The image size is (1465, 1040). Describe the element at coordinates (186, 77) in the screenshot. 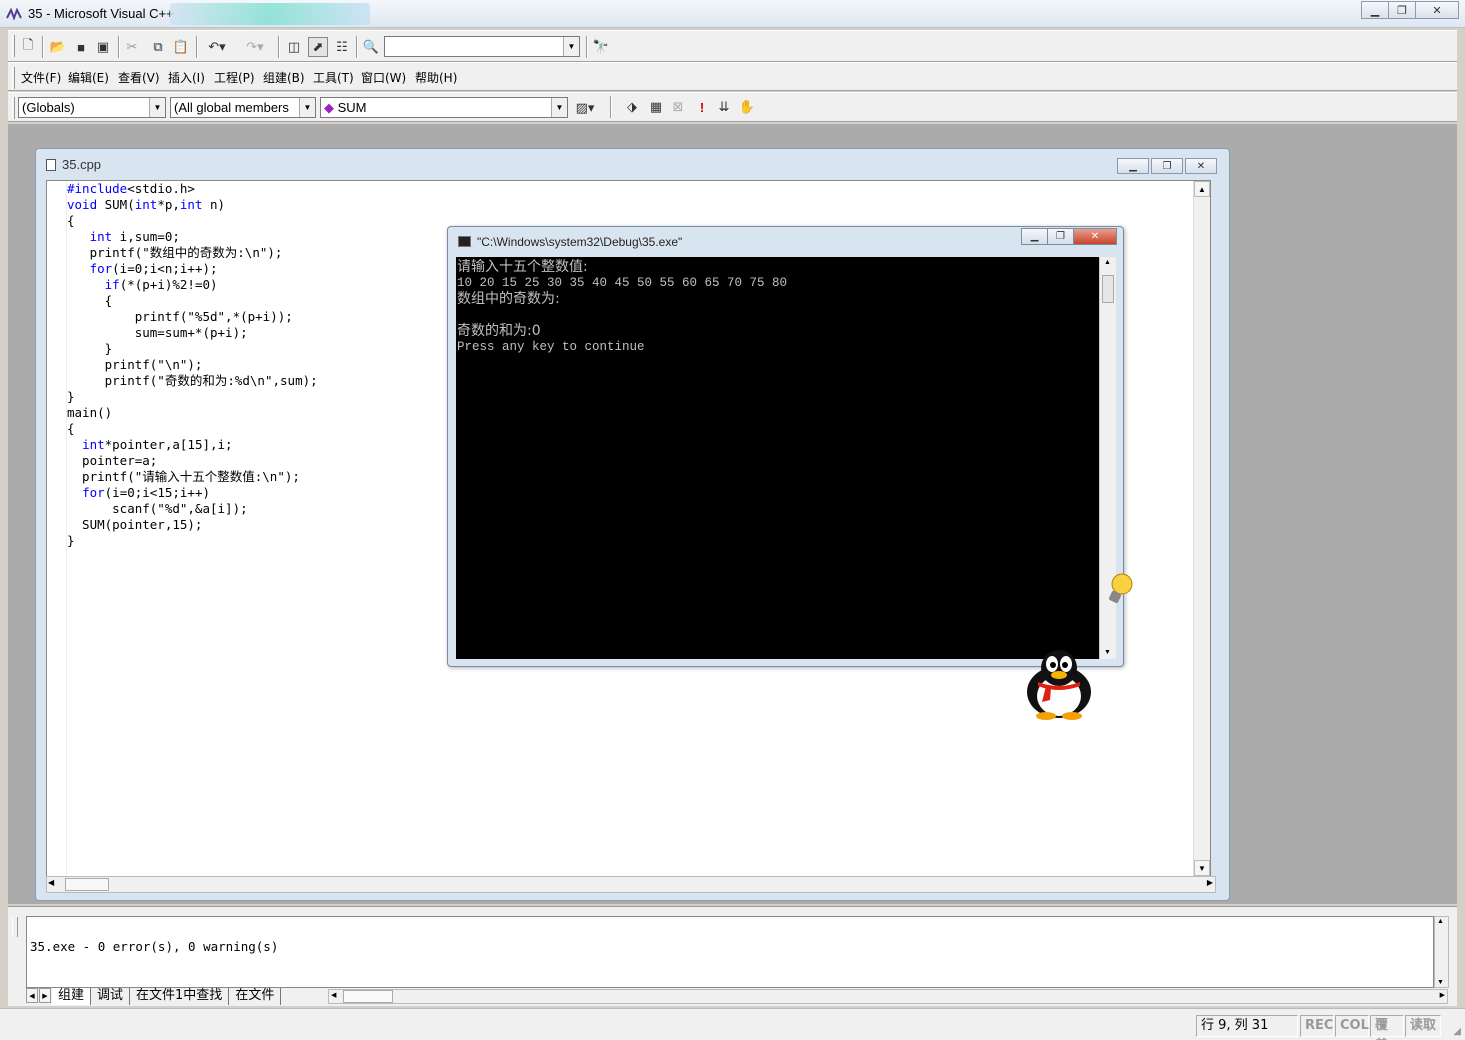

I see `menu-insert: 插入(I)` at that location.